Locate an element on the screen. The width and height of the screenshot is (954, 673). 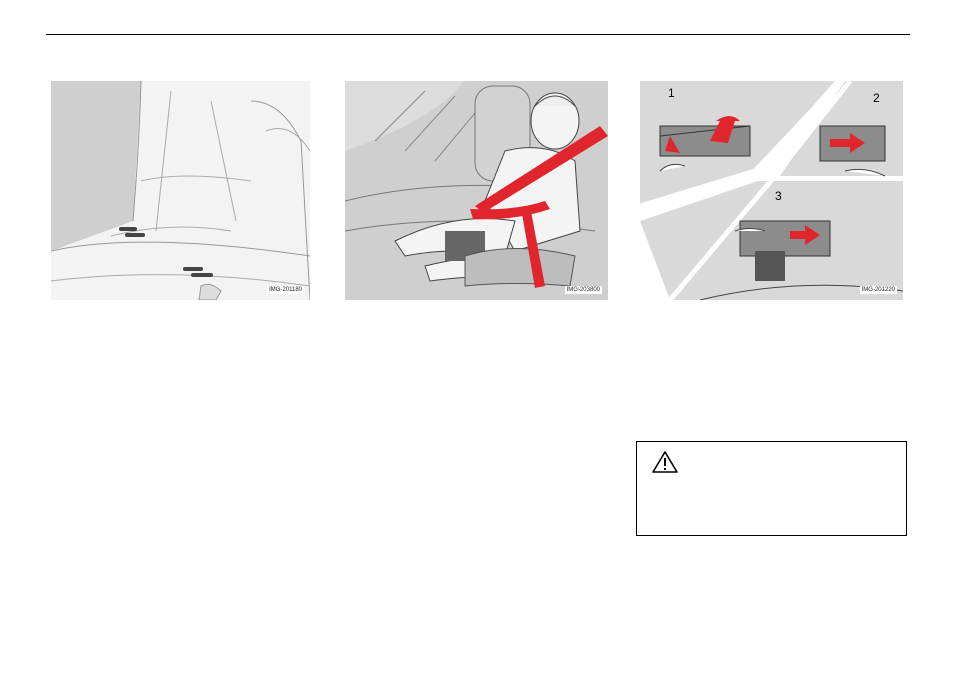
figure-id-label: IMG-203800 is located at coordinates (583, 290).